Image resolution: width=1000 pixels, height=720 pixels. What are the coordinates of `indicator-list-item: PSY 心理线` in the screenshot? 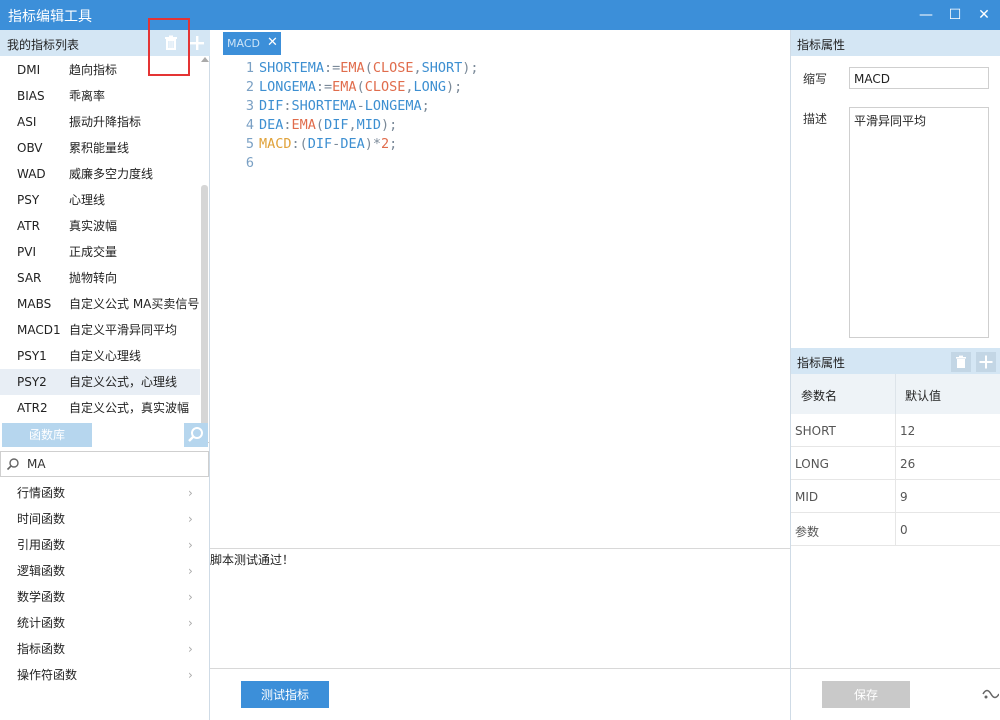 It's located at (100, 200).